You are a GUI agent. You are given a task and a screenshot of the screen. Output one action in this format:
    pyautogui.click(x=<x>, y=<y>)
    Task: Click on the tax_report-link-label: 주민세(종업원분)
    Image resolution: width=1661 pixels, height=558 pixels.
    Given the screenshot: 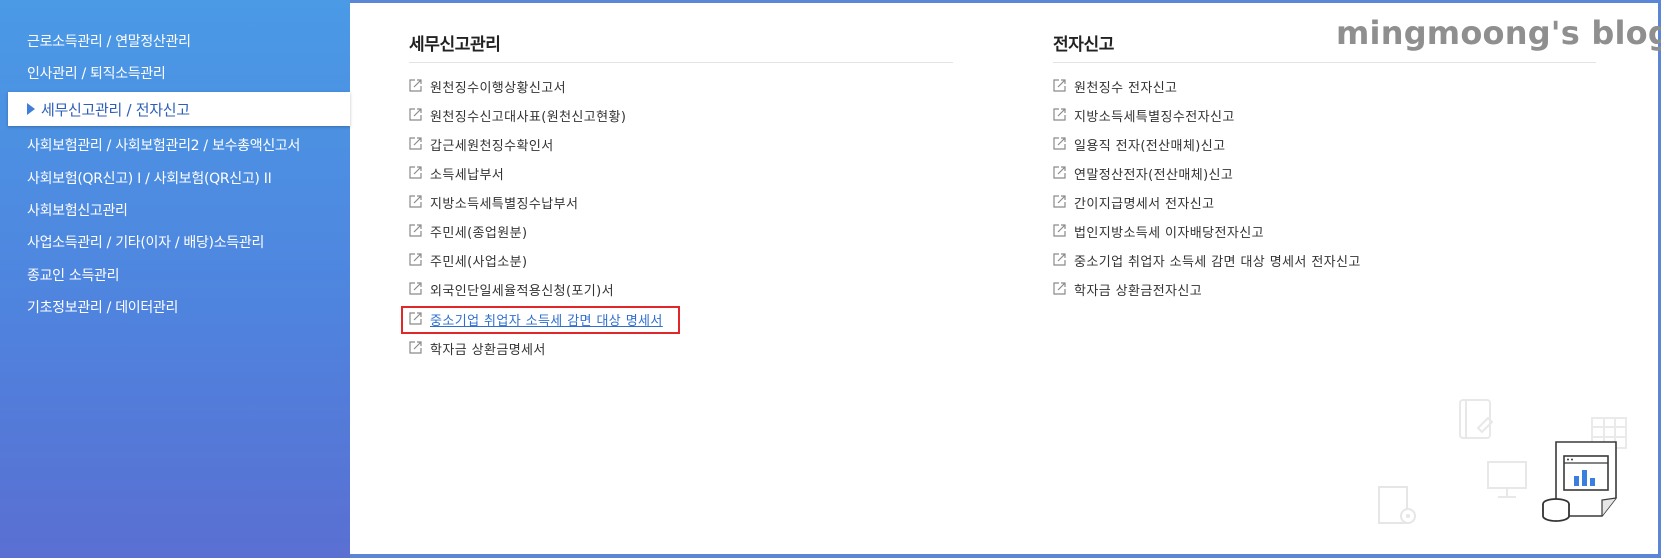 What is the action you would take?
    pyautogui.click(x=479, y=233)
    